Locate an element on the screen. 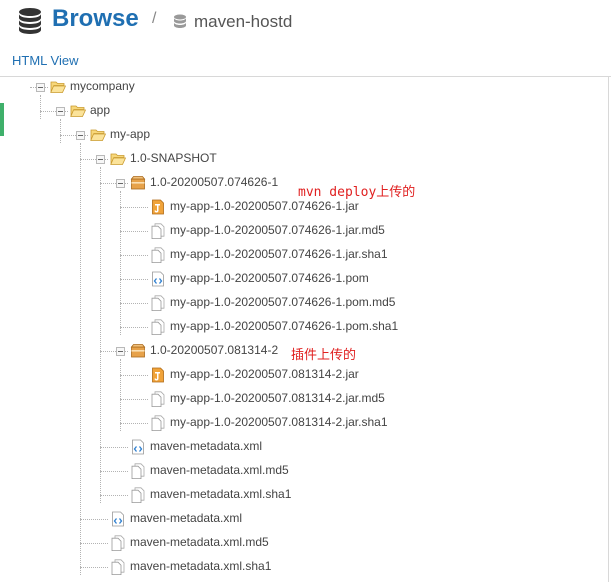 This screenshot has height=582, width=611. tree-node-label: my-app-1.0-20200507.074626-1.jar.sha1 is located at coordinates (279, 254).